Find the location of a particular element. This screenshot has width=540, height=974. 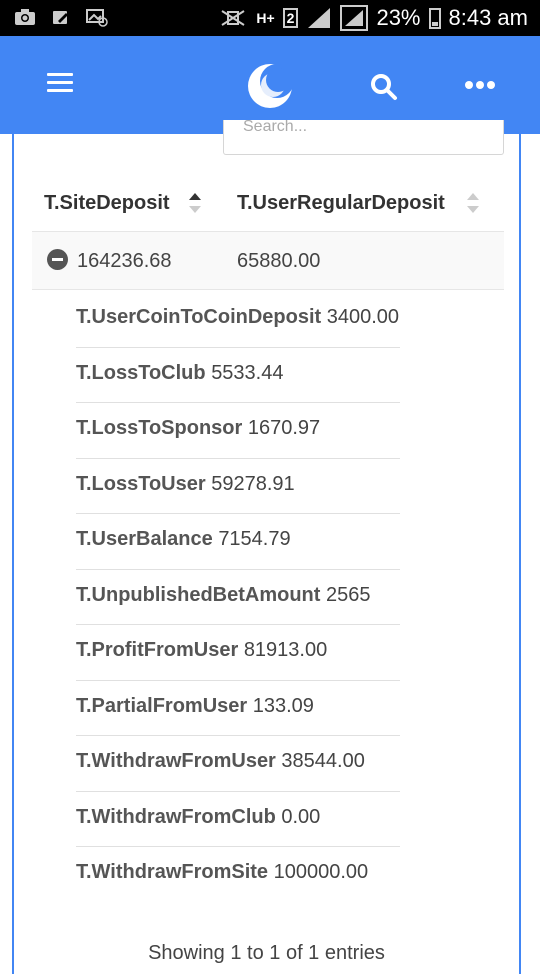

detail-item: T.LossToUser 59278.91 is located at coordinates (238, 486).